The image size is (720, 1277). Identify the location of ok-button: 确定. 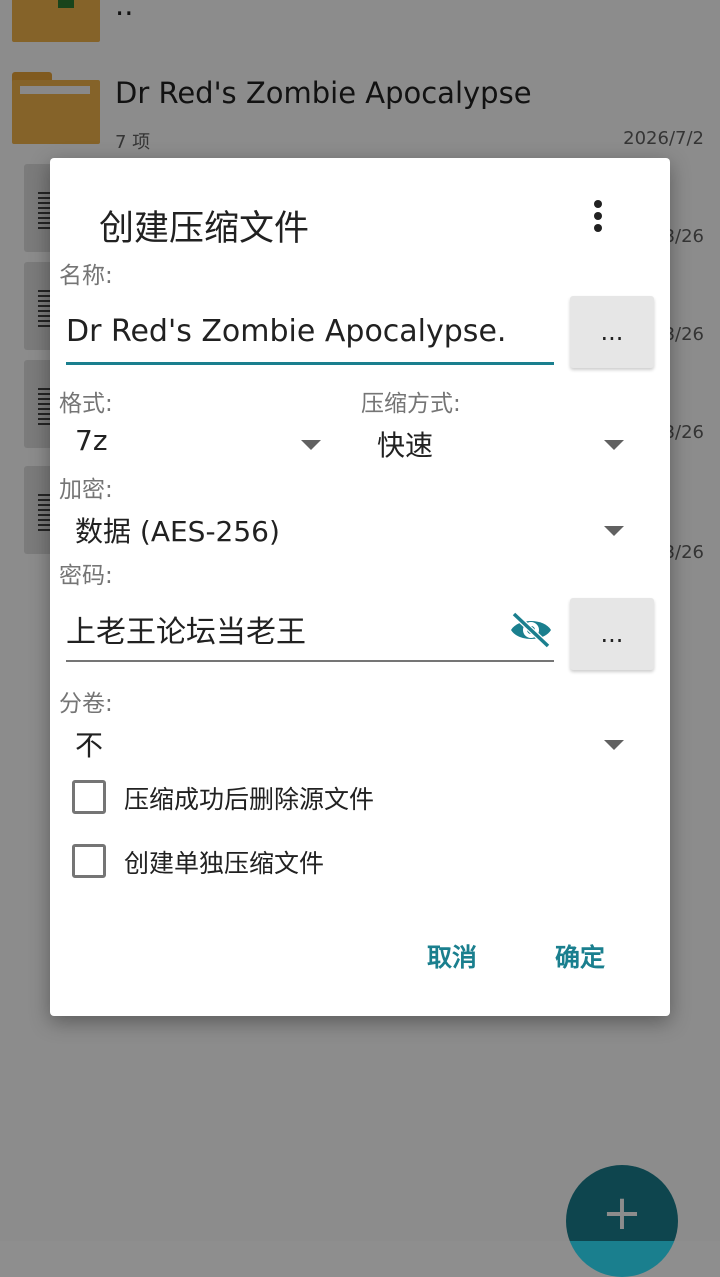
(580, 956).